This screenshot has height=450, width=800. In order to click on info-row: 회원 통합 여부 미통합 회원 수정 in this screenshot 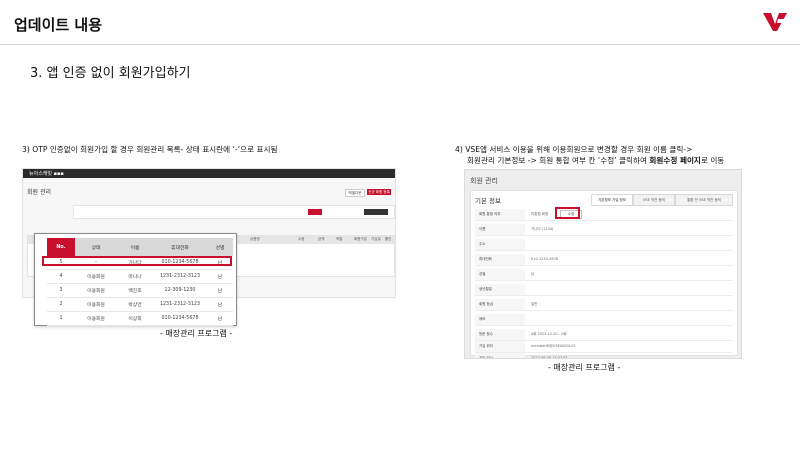, I will do `click(604, 215)`.